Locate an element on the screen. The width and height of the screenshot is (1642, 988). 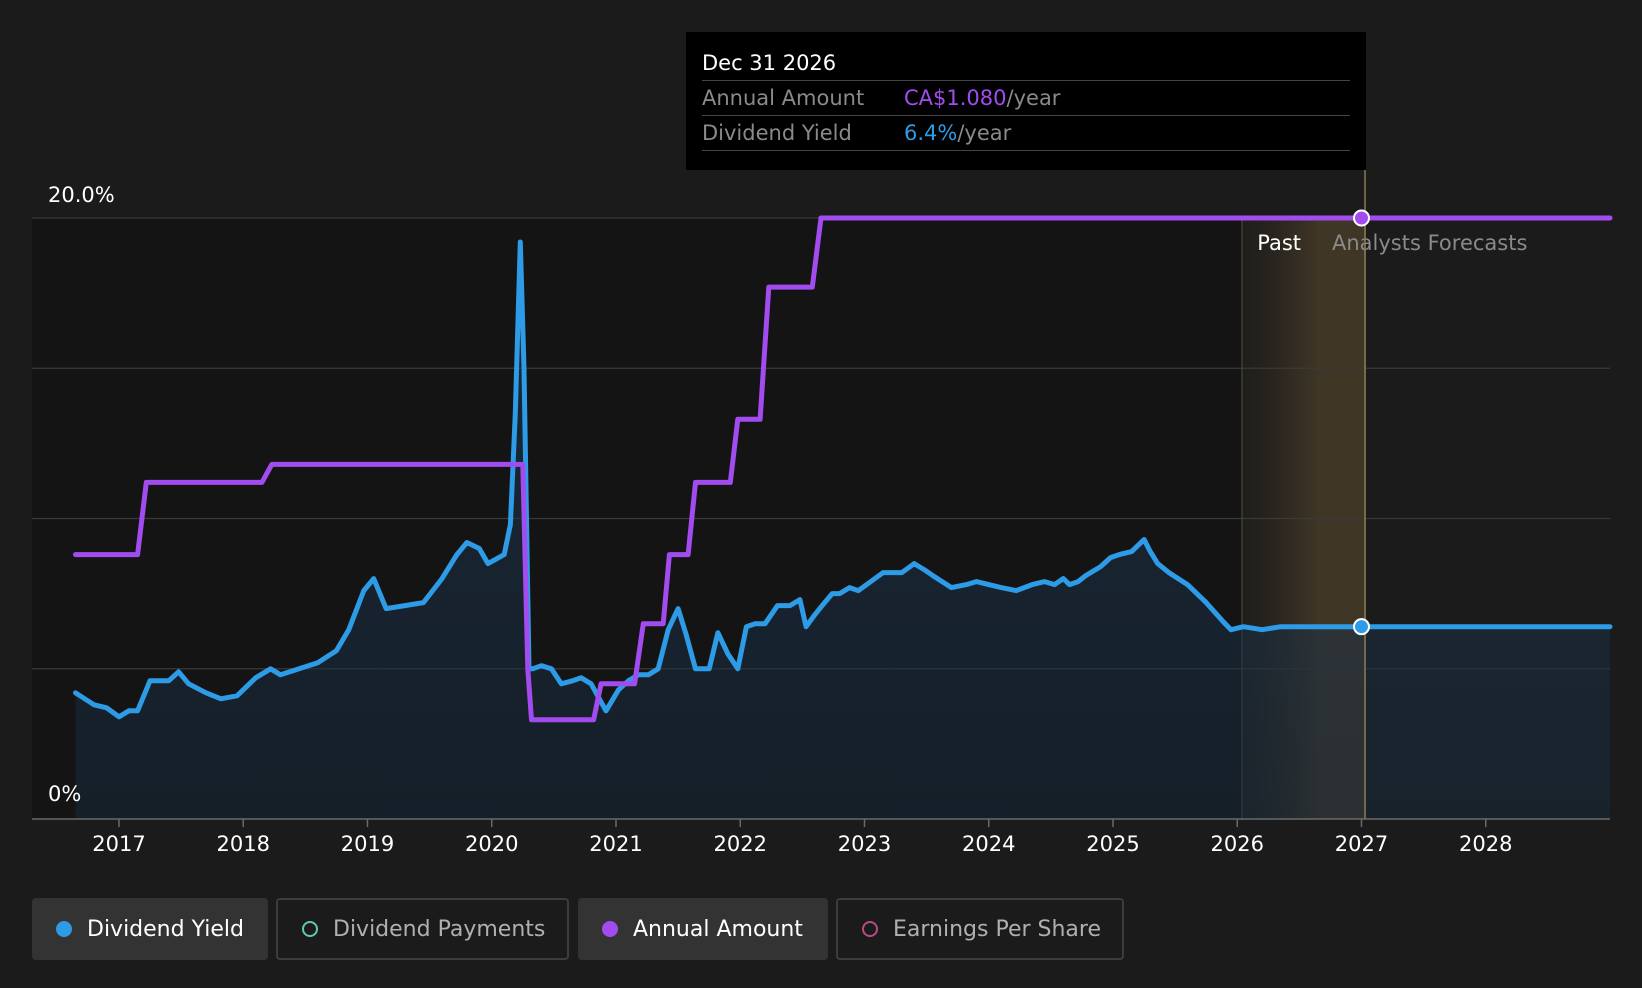
x-tick-label: 2024 is located at coordinates (988, 844).